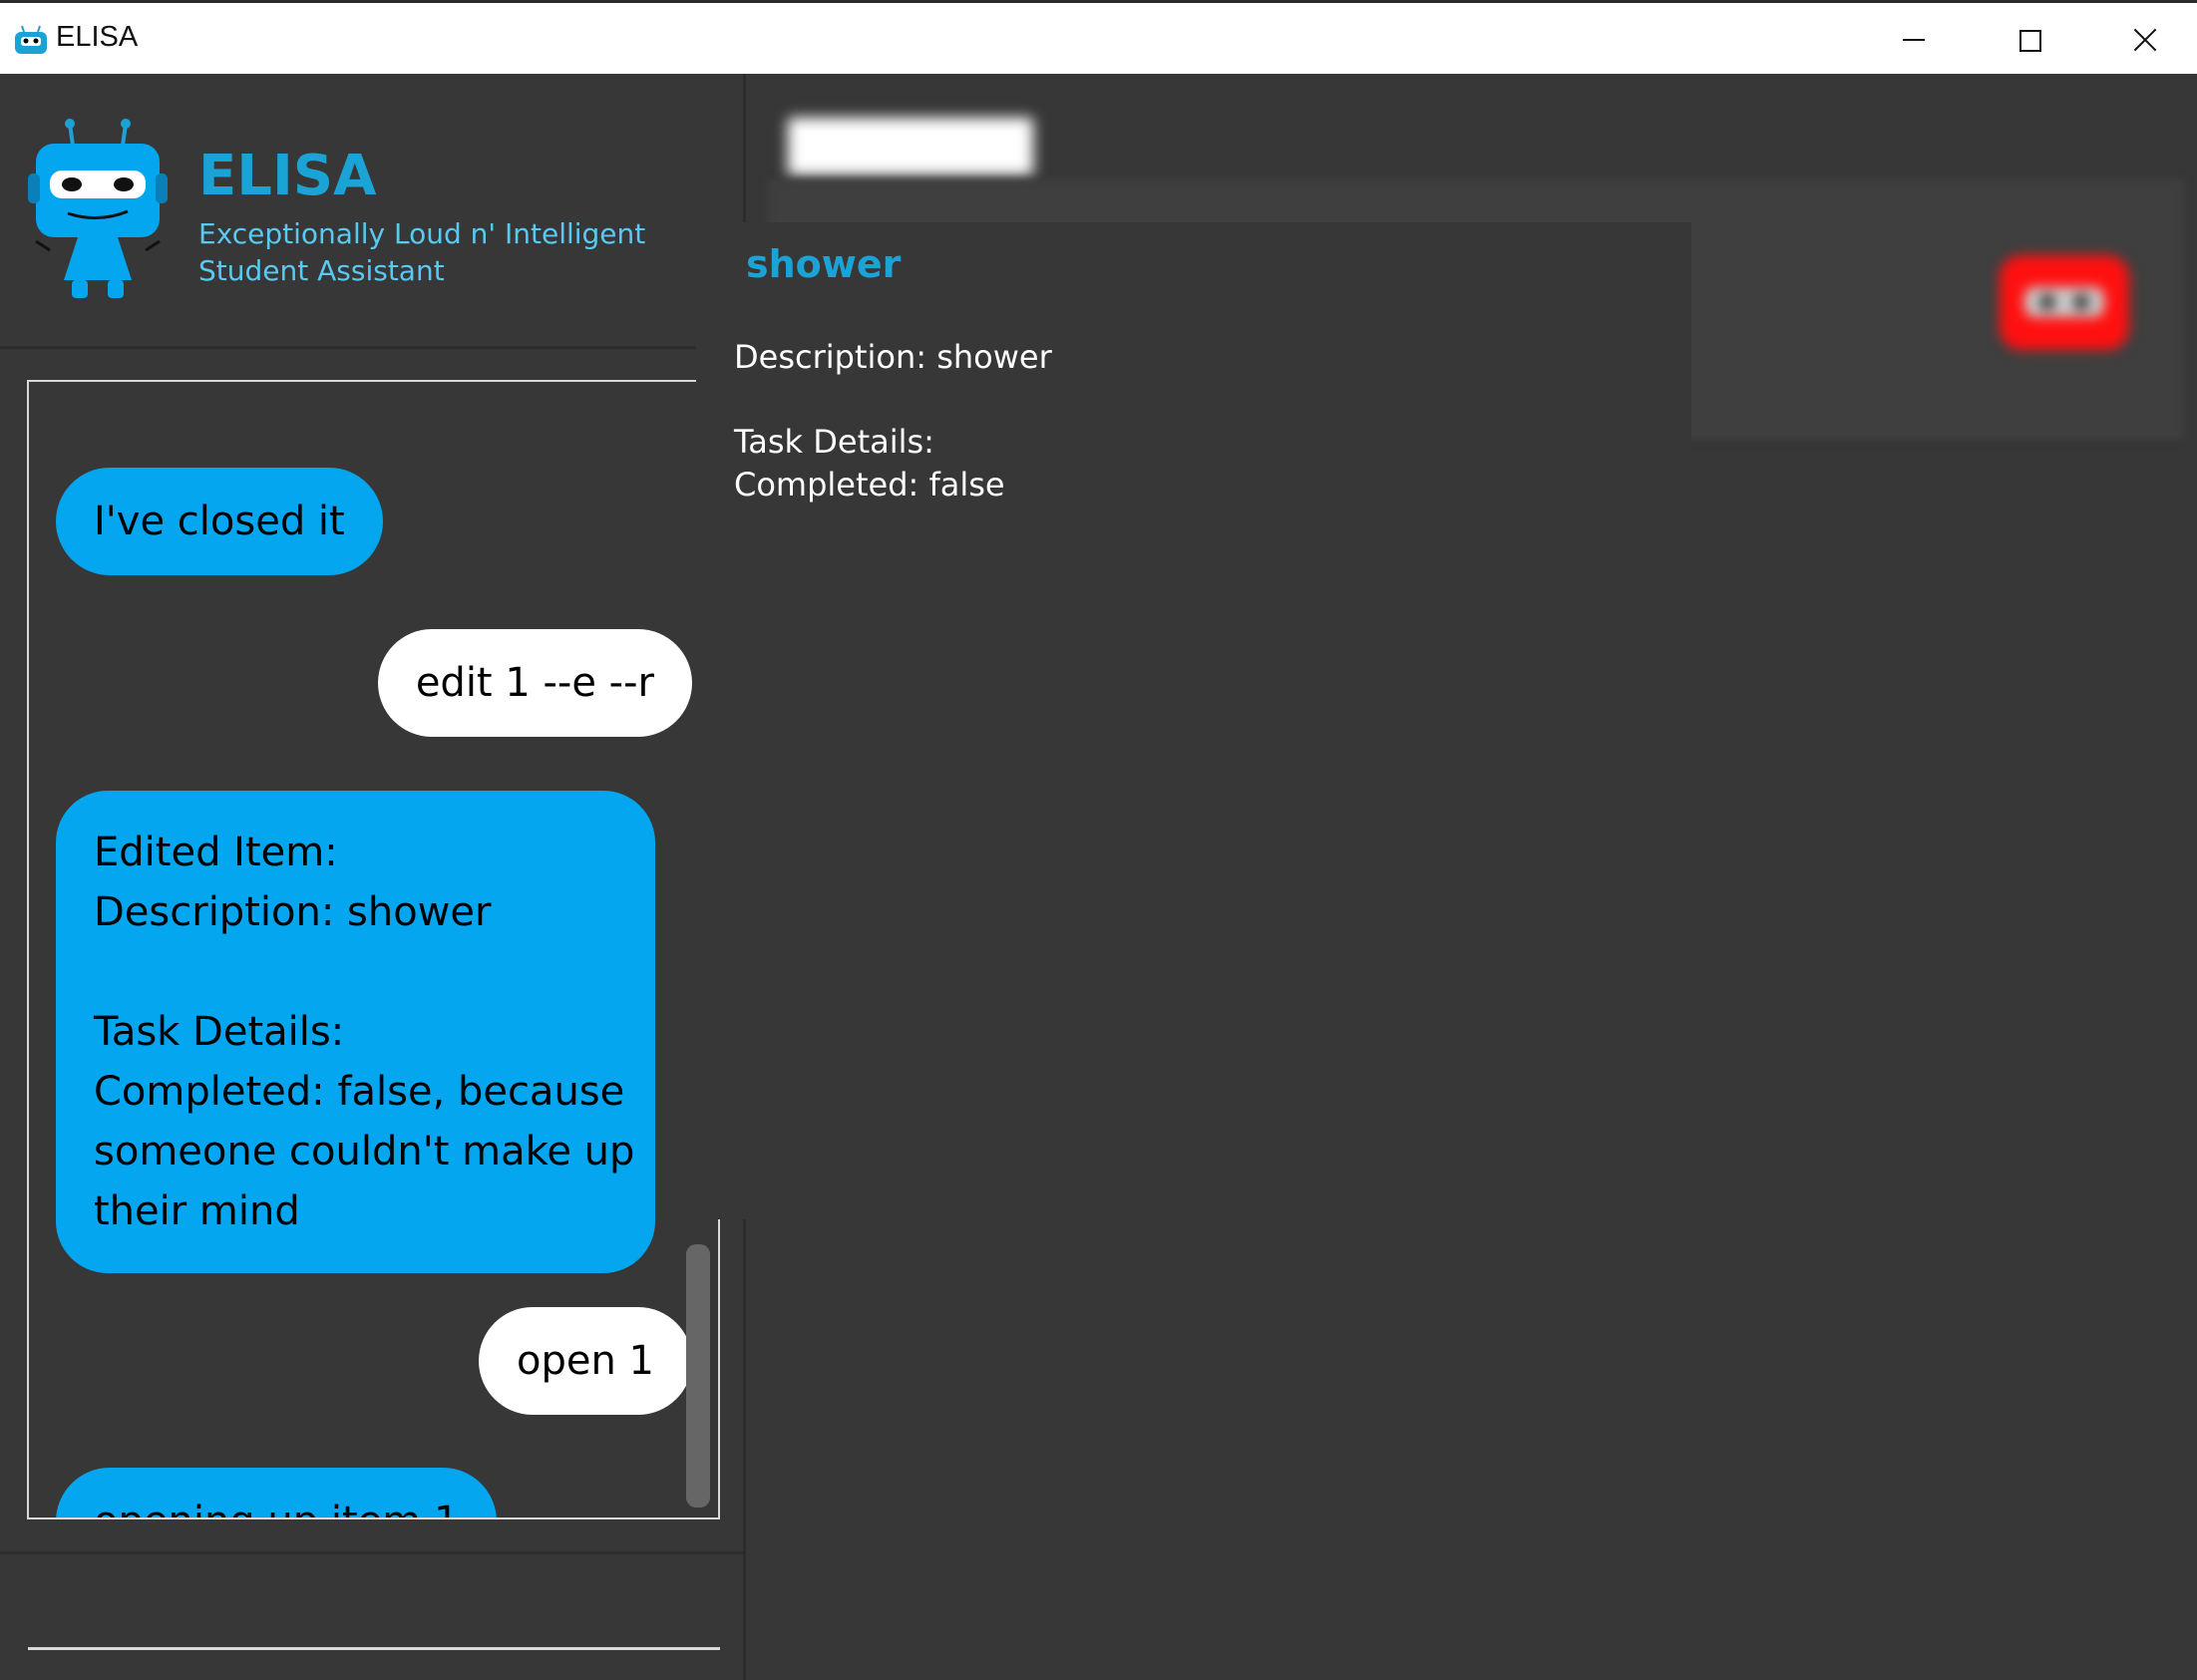  What do you see at coordinates (293, 912) in the screenshot?
I see `message-line: Description: shower` at bounding box center [293, 912].